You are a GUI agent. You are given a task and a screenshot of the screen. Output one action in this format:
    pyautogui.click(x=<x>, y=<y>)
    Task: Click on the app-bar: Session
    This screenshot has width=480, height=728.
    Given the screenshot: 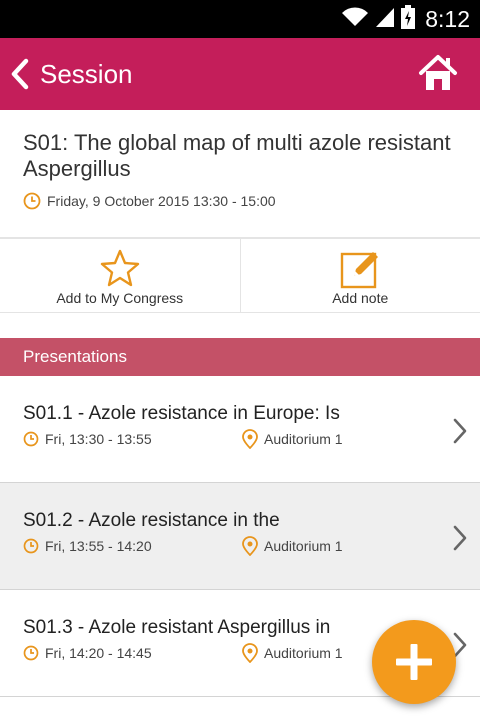 What is the action you would take?
    pyautogui.click(x=240, y=74)
    